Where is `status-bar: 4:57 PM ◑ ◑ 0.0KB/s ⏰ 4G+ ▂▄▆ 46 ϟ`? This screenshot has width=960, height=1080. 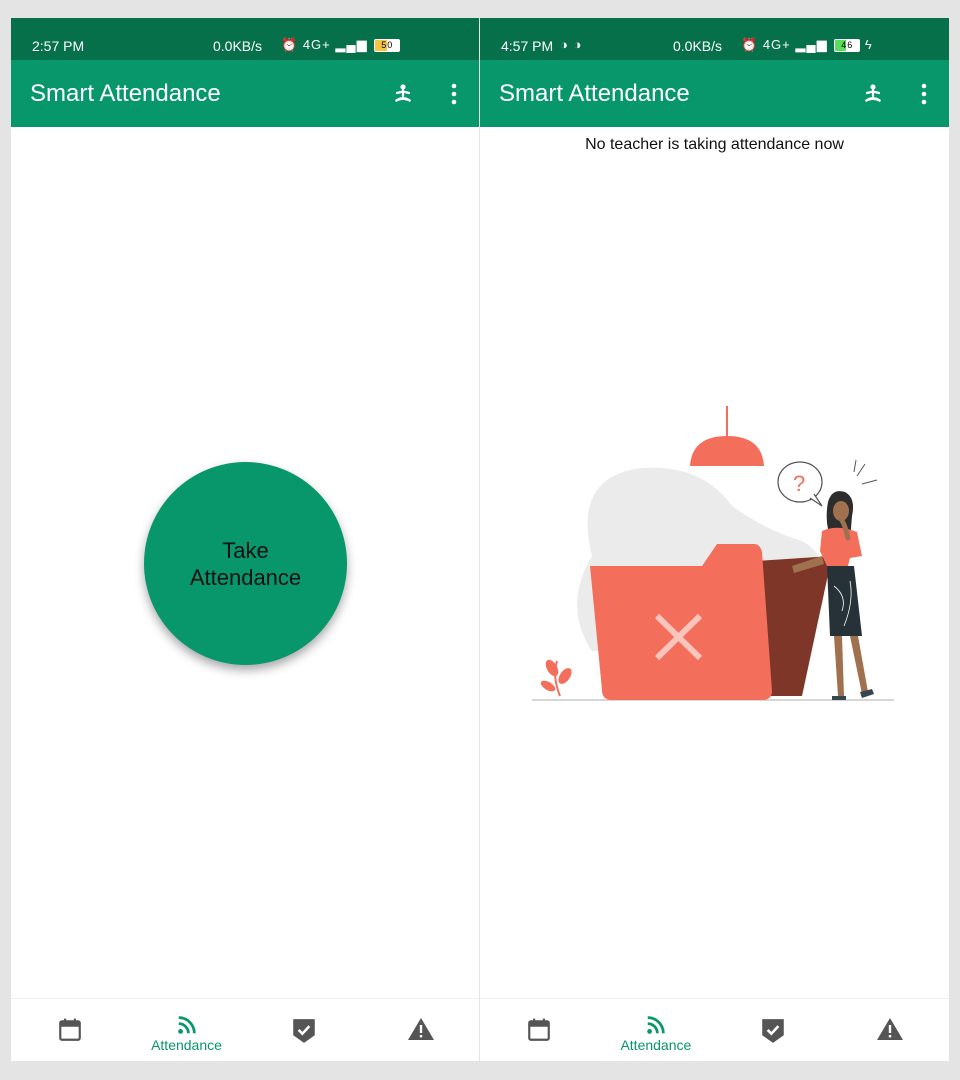
status-bar: 4:57 PM ◑ ◑ 0.0KB/s ⏰ 4G+ ▂▄▆ 46 ϟ is located at coordinates (714, 39).